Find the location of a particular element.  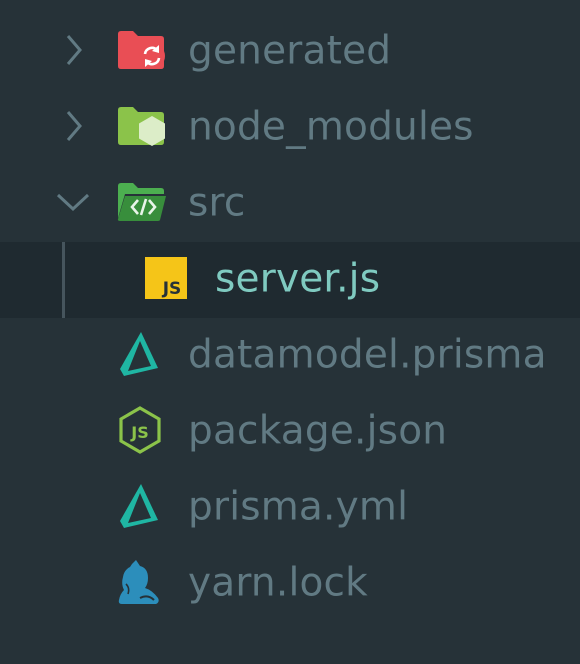

tree-item-label: node_modules is located at coordinates (331, 127).